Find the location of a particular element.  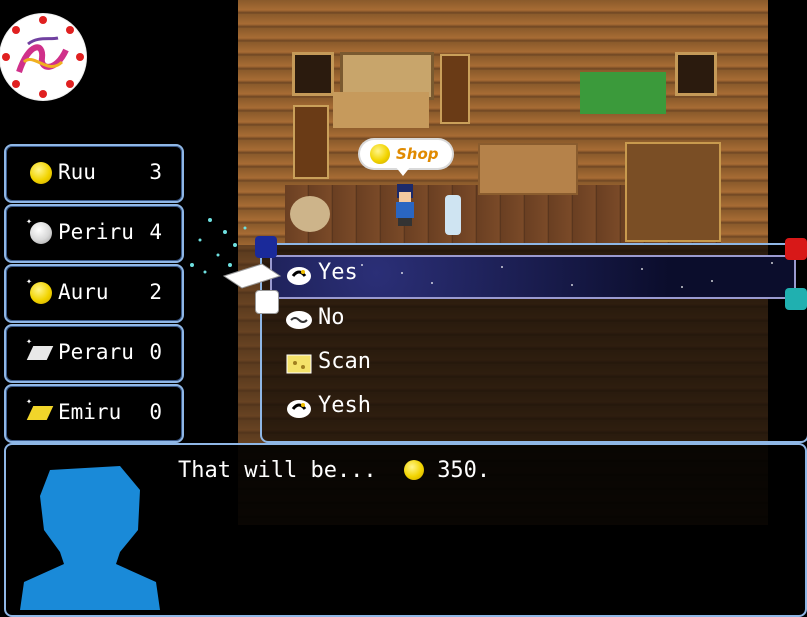

message-text: That will be... 350. is located at coordinates (334, 470).